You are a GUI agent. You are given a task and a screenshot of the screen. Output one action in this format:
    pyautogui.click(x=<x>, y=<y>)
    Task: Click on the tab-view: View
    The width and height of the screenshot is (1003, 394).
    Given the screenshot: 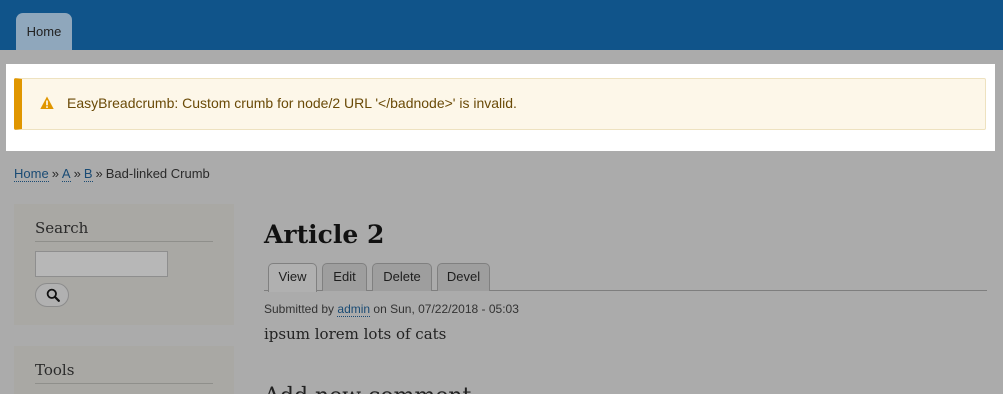 What is the action you would take?
    pyautogui.click(x=292, y=277)
    